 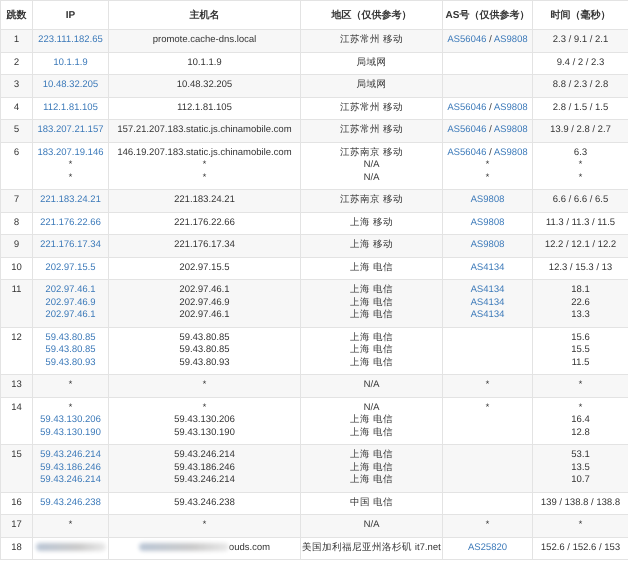 What do you see at coordinates (581, 245) in the screenshot?
I see `cell-text: 12.2 / 12.1 / 12.2` at bounding box center [581, 245].